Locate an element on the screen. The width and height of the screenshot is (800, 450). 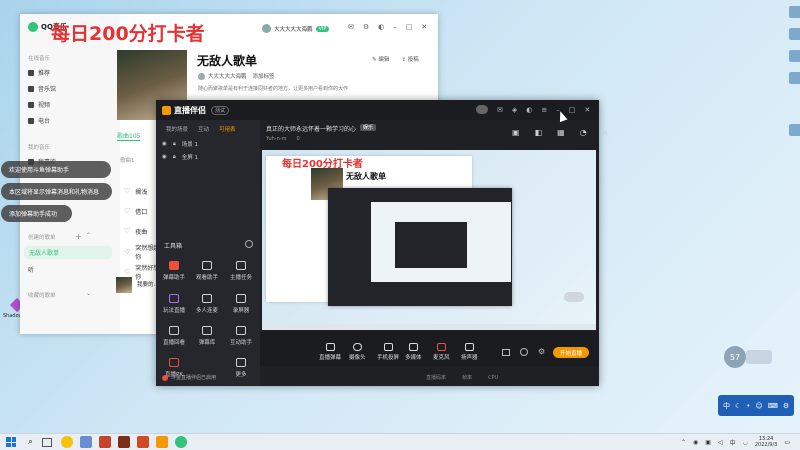
scene-row: ◉ 🔒︎ 场景 1 is located at coordinates (180, 144).